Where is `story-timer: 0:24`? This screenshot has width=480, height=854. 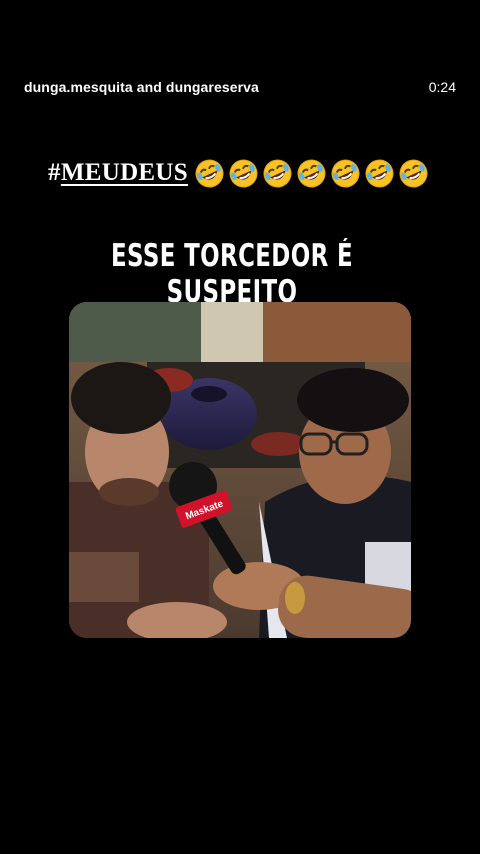 story-timer: 0:24 is located at coordinates (442, 87).